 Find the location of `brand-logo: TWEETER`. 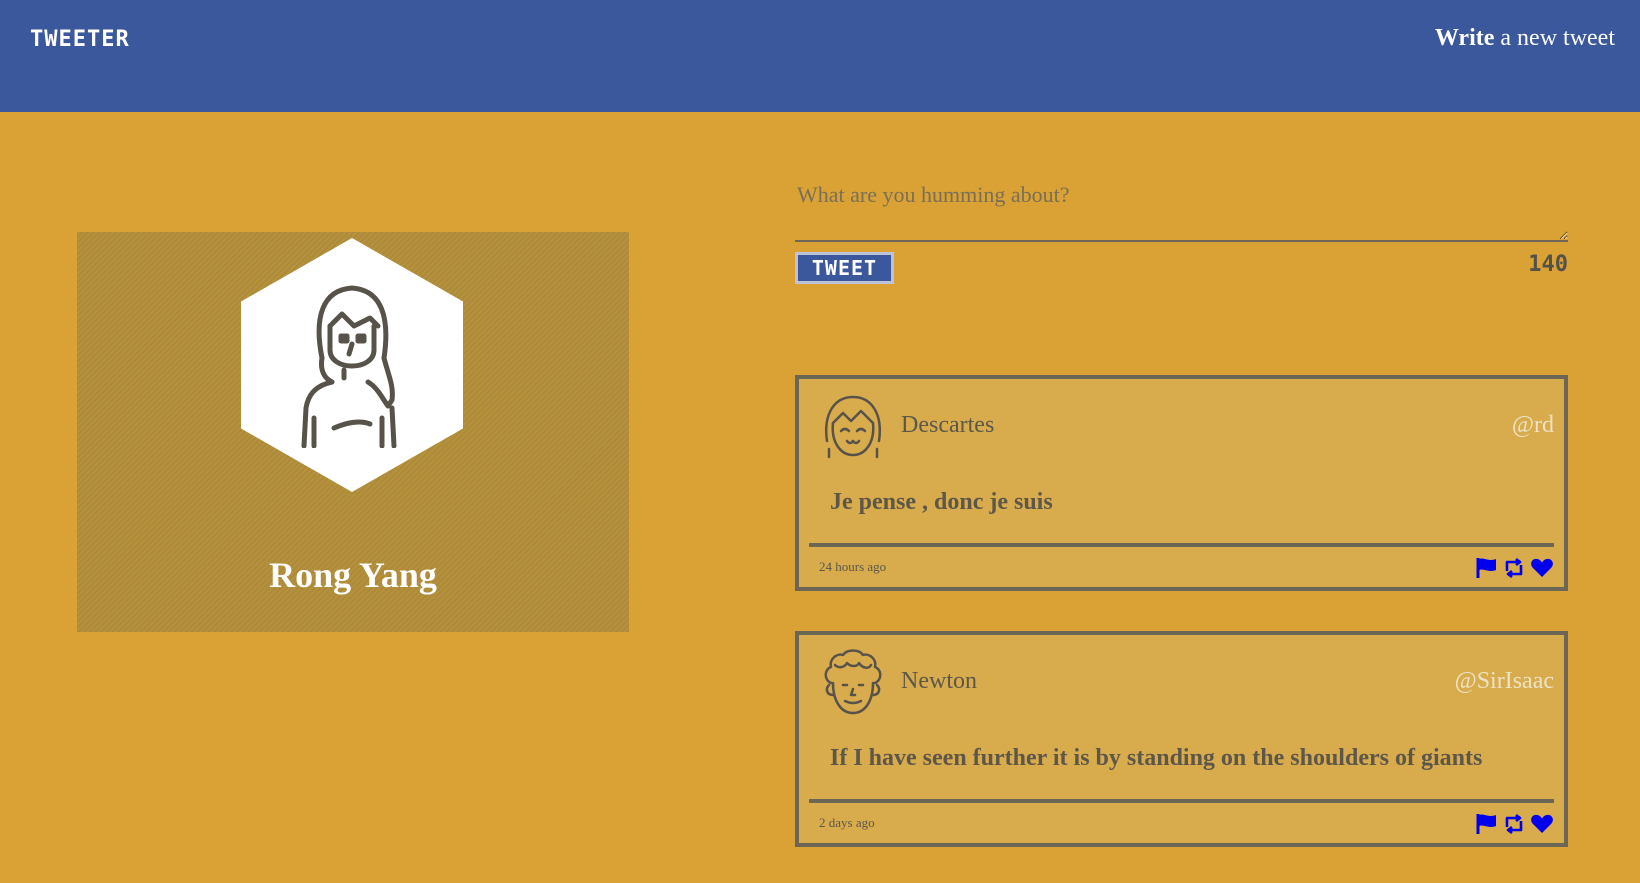

brand-logo: TWEETER is located at coordinates (80, 39).